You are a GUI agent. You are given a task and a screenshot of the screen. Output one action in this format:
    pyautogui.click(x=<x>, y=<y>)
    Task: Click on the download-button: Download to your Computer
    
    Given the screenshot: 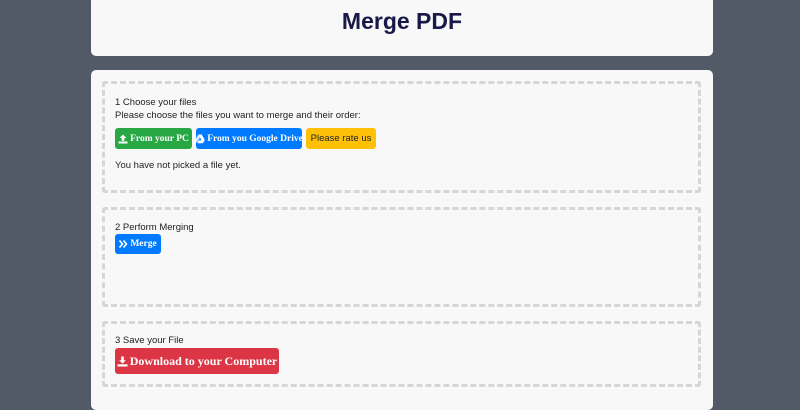 What is the action you would take?
    pyautogui.click(x=197, y=361)
    